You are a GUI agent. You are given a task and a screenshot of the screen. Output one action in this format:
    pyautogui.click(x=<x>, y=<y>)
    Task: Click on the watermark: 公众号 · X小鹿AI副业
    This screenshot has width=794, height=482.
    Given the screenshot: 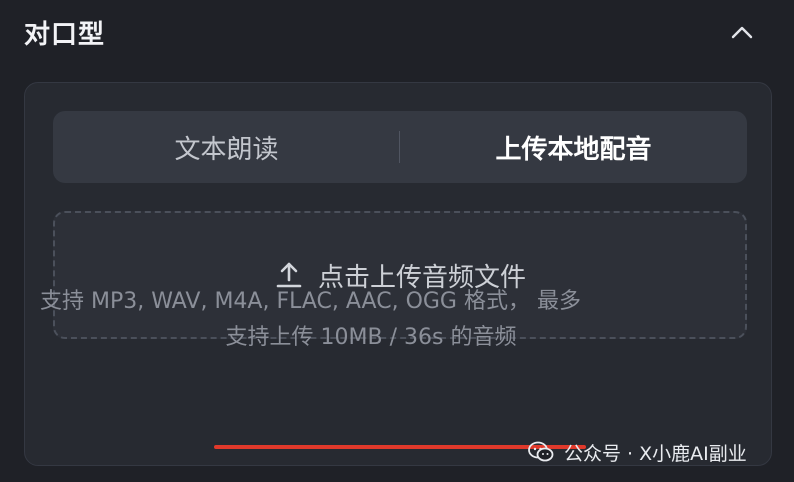 What is the action you would take?
    pyautogui.click(x=637, y=452)
    